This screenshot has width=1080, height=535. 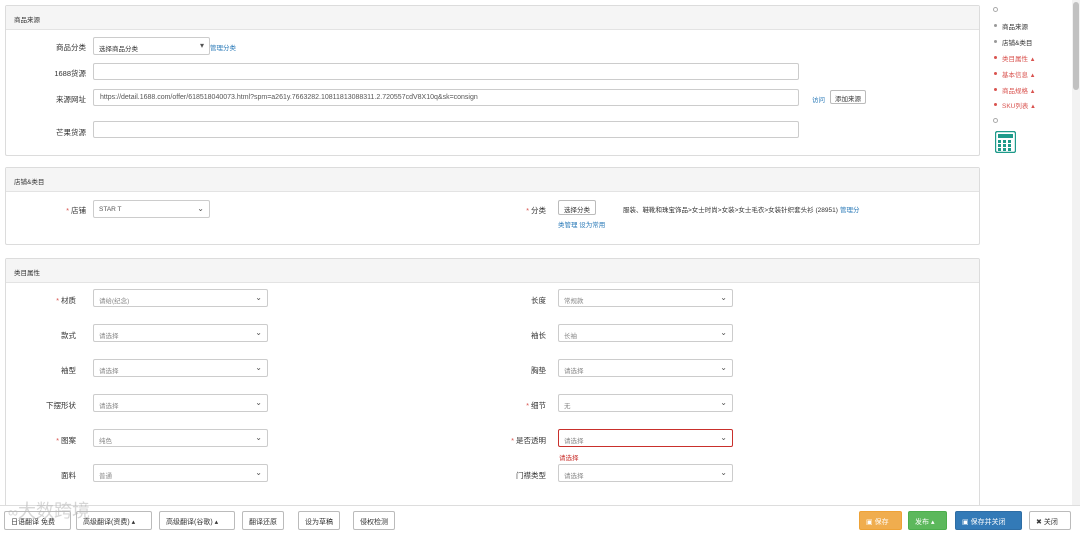 What do you see at coordinates (492, 180) in the screenshot?
I see `store-panel-title: 店铺&类目` at bounding box center [492, 180].